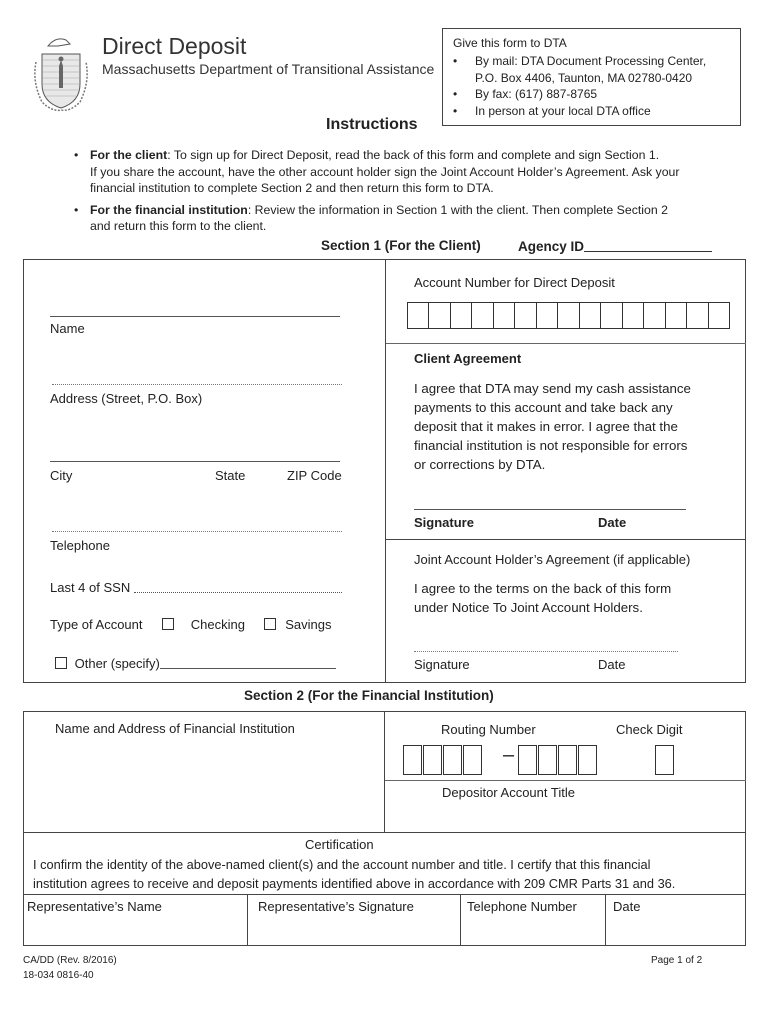 Image resolution: width=770 pixels, height=1024 pixels. I want to click on account-type-label: Type of Account, so click(96, 624).